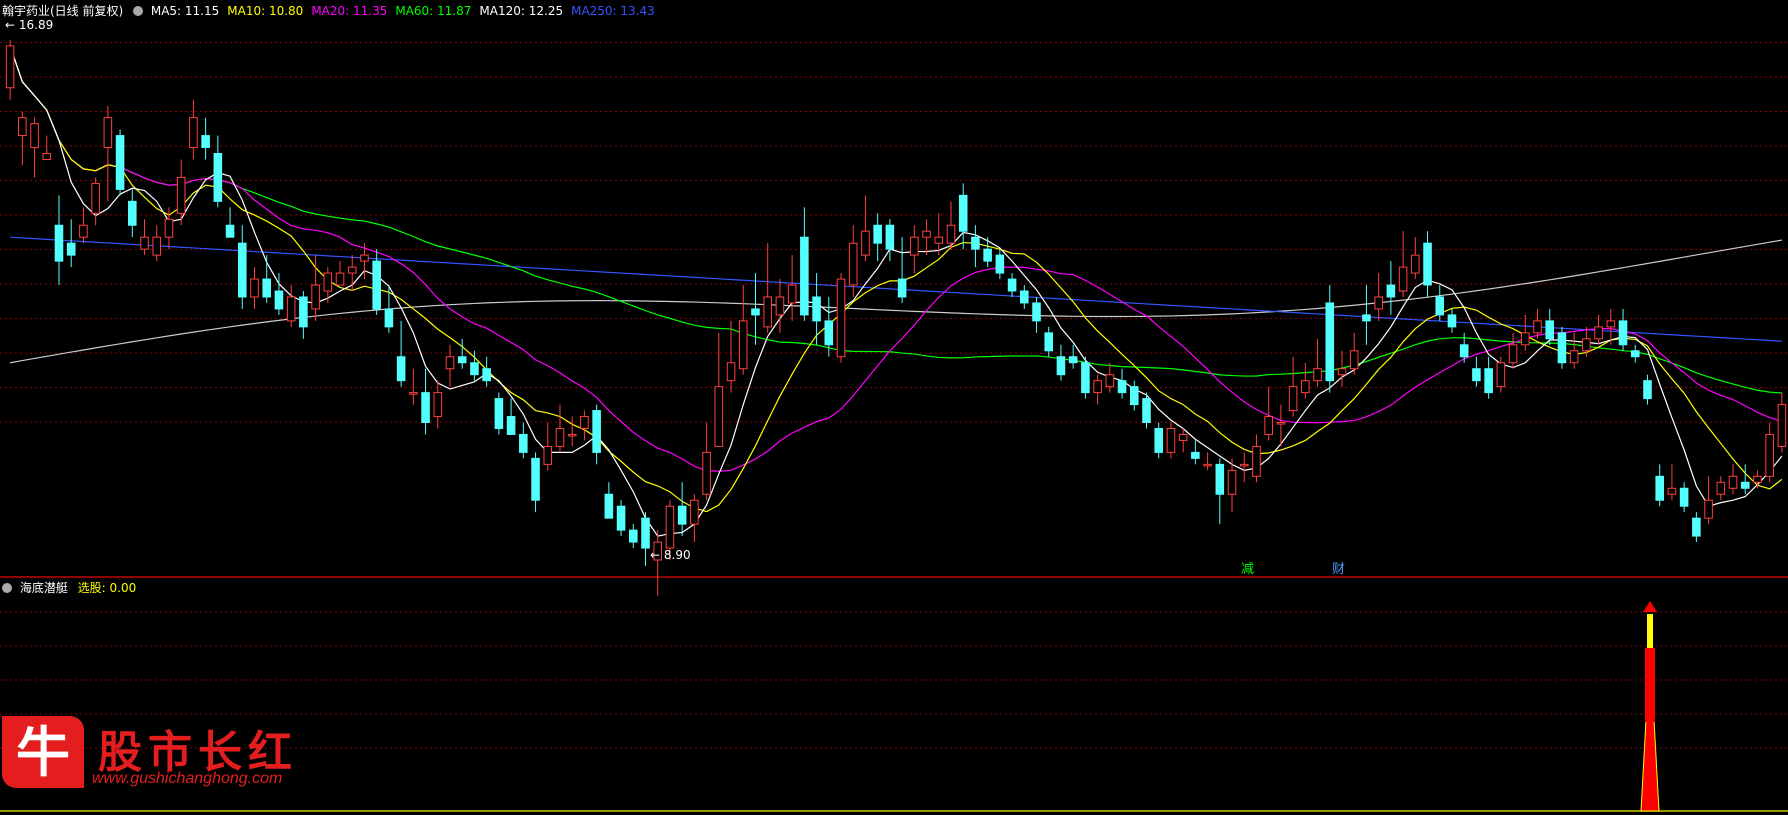  I want to click on ma250-line, so click(896, 289).